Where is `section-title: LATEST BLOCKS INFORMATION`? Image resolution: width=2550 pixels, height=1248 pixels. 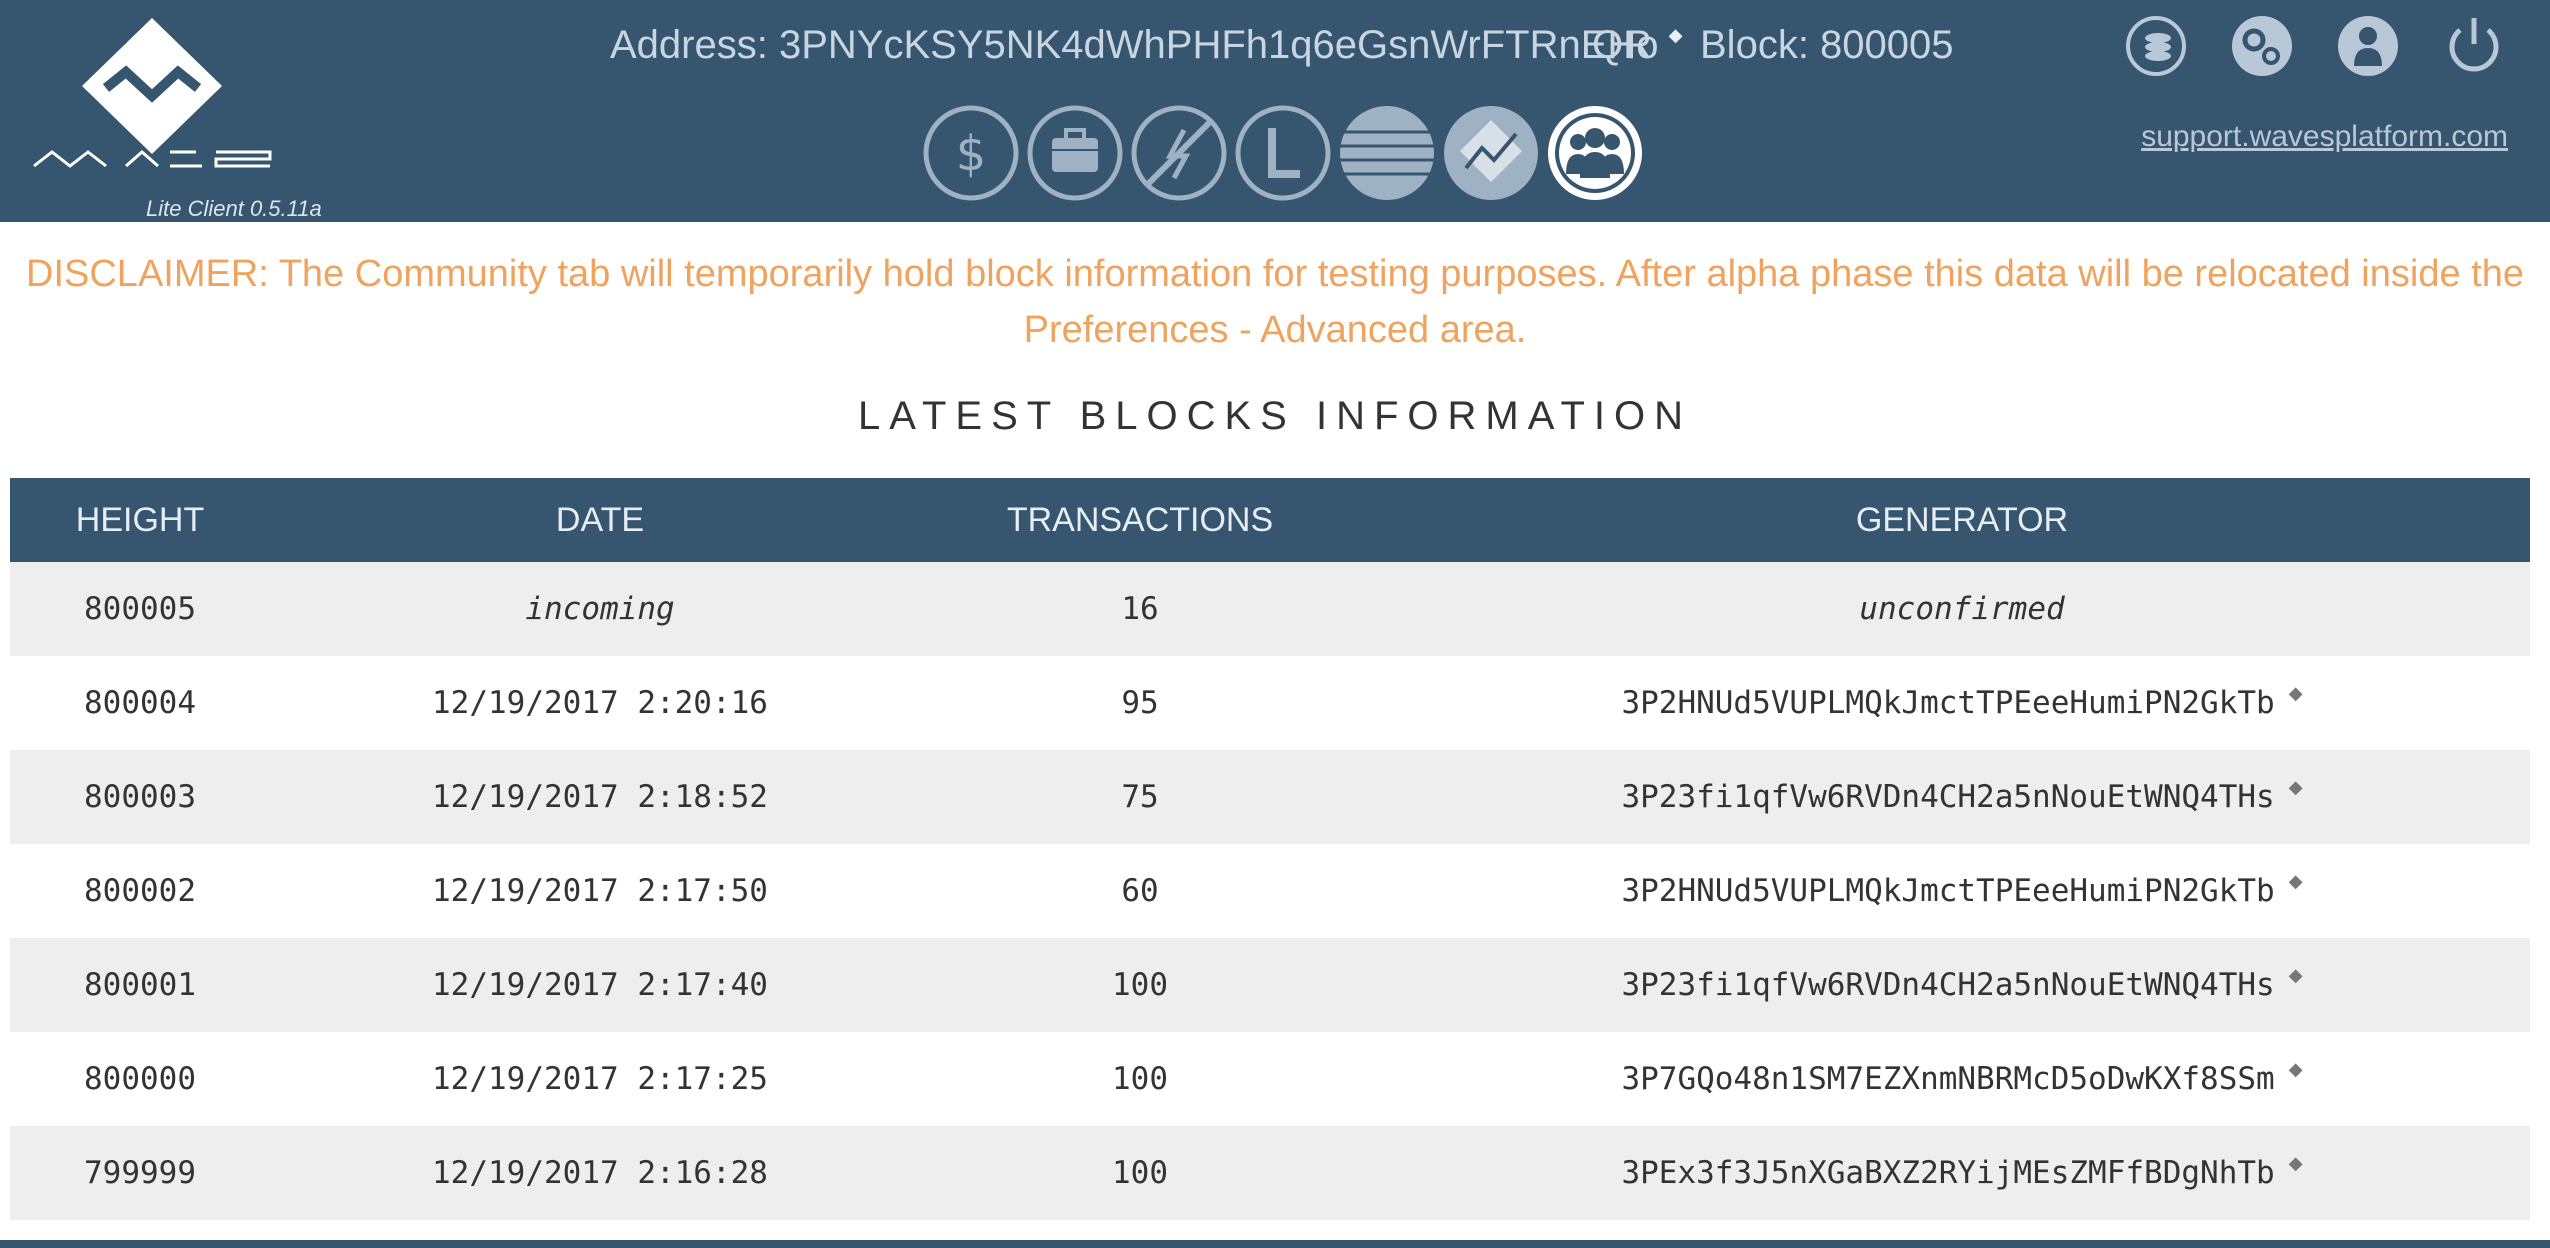 section-title: LATEST BLOCKS INFORMATION is located at coordinates (1275, 416).